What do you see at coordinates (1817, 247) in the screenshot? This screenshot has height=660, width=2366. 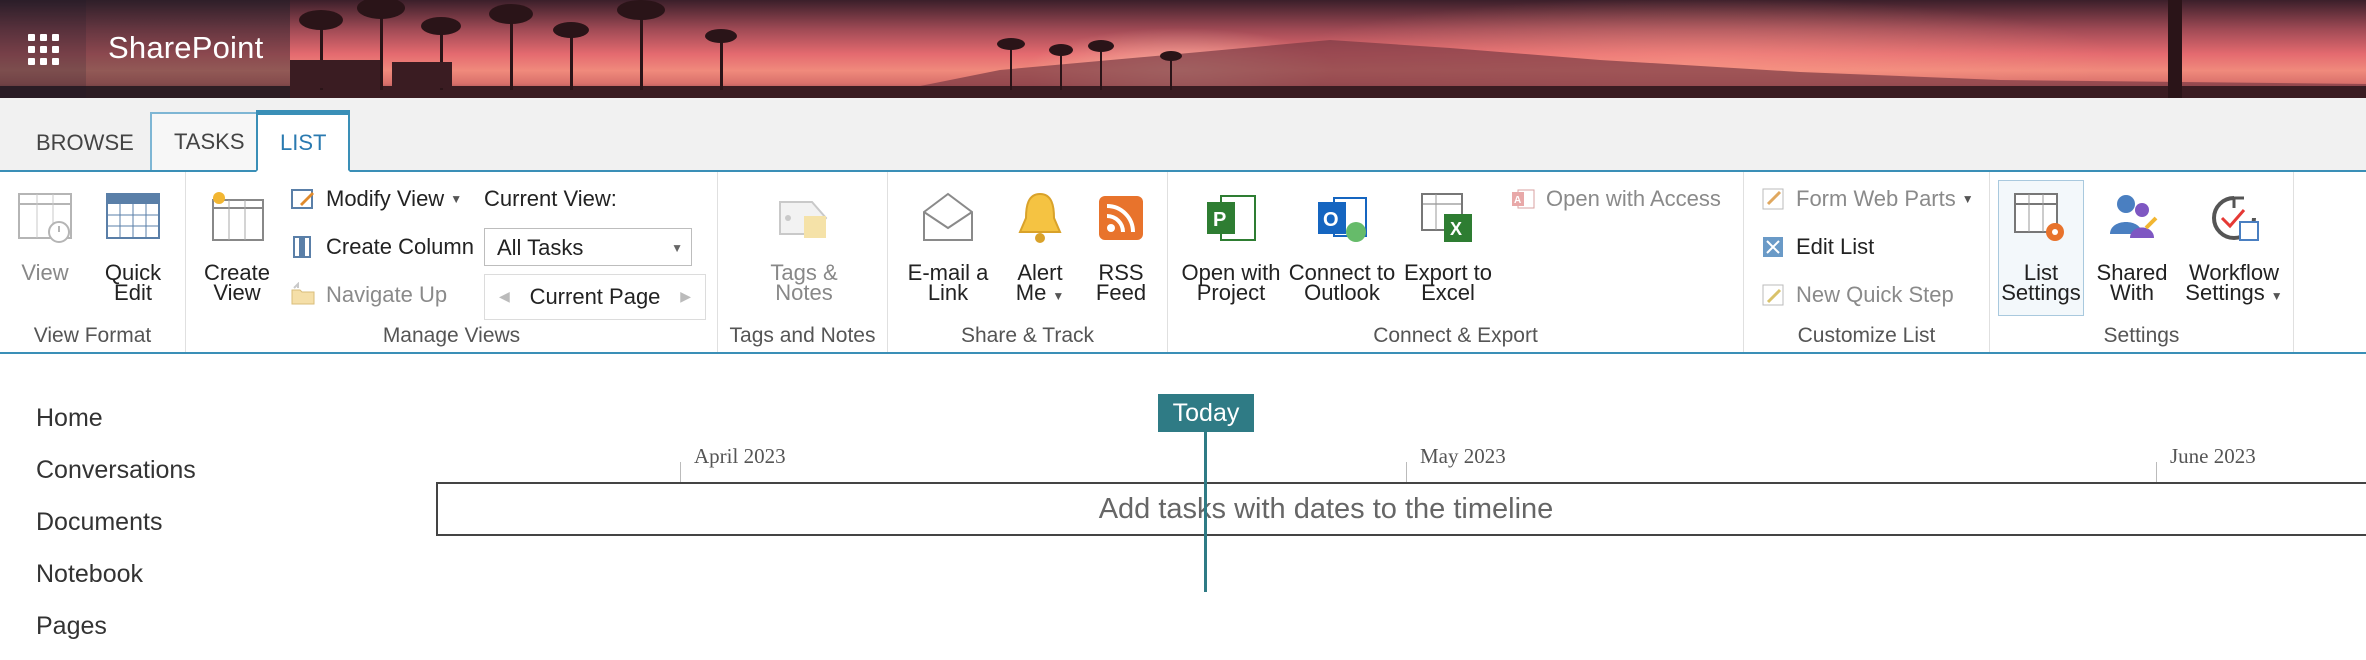 I see `edit-list-button: Edit List` at bounding box center [1817, 247].